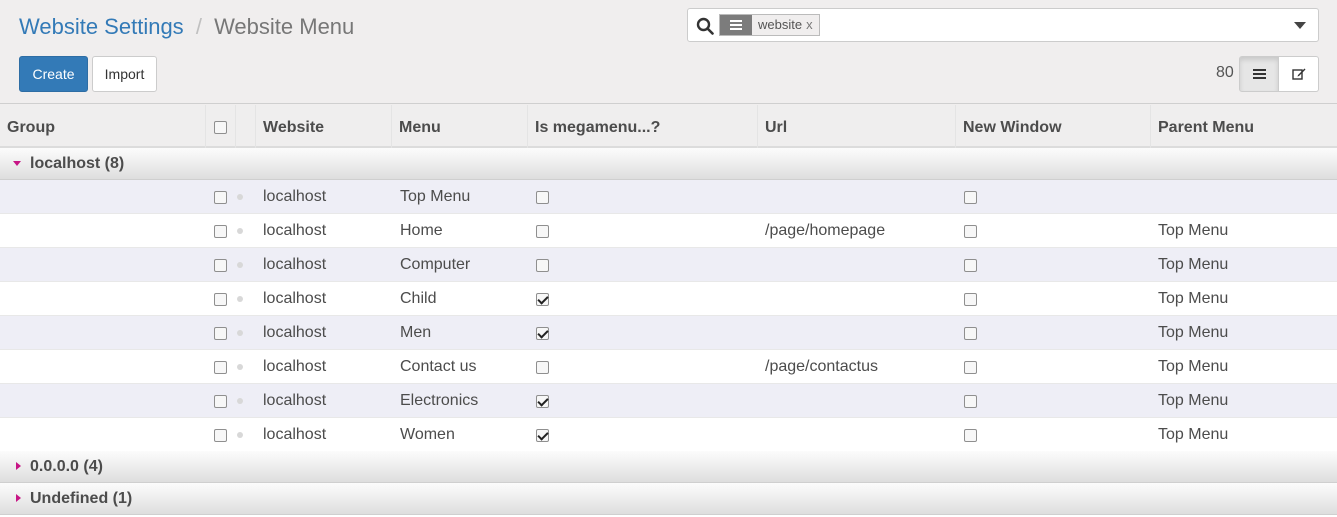 This screenshot has width=1337, height=517. What do you see at coordinates (416, 332) in the screenshot?
I see `cell-menu: Men` at bounding box center [416, 332].